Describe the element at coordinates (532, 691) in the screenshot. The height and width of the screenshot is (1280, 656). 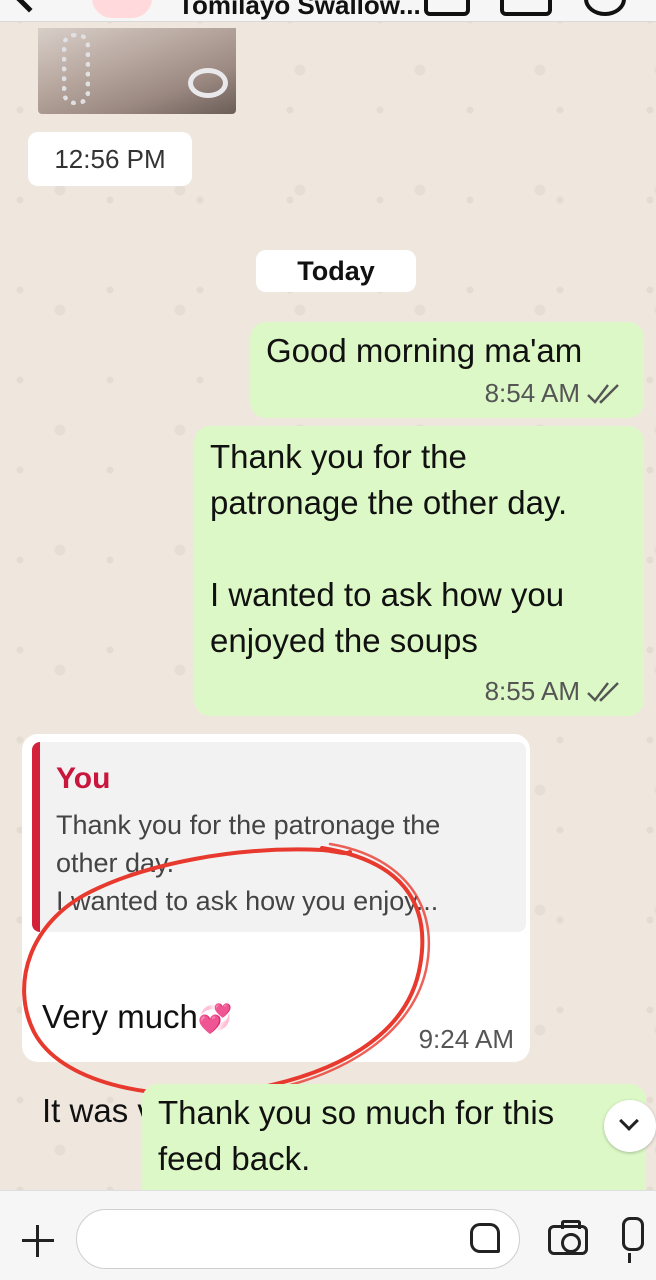
I see `message-time: 8:55 AM` at that location.